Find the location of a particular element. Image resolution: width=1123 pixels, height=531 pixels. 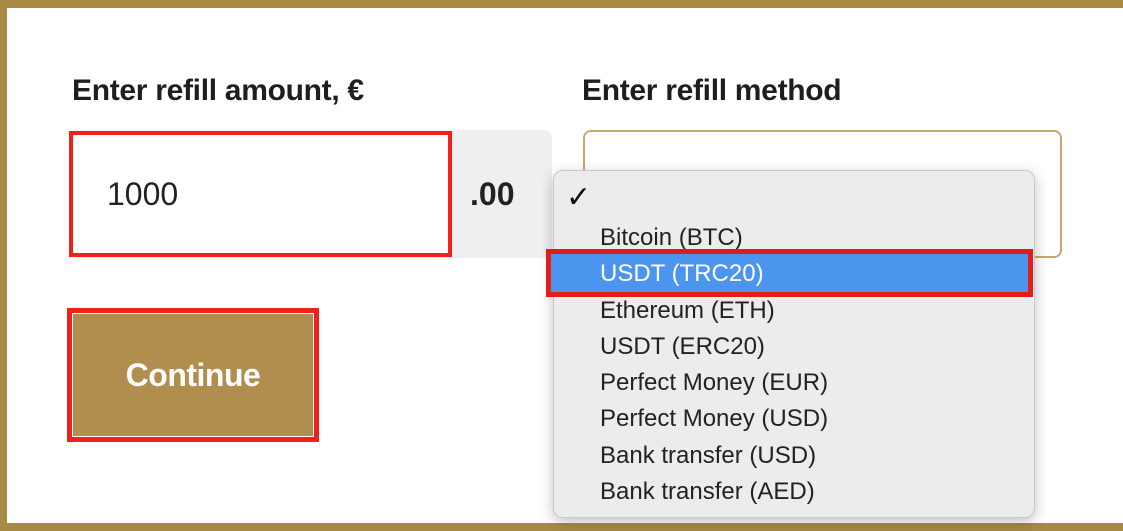

amount-input is located at coordinates (260, 194).